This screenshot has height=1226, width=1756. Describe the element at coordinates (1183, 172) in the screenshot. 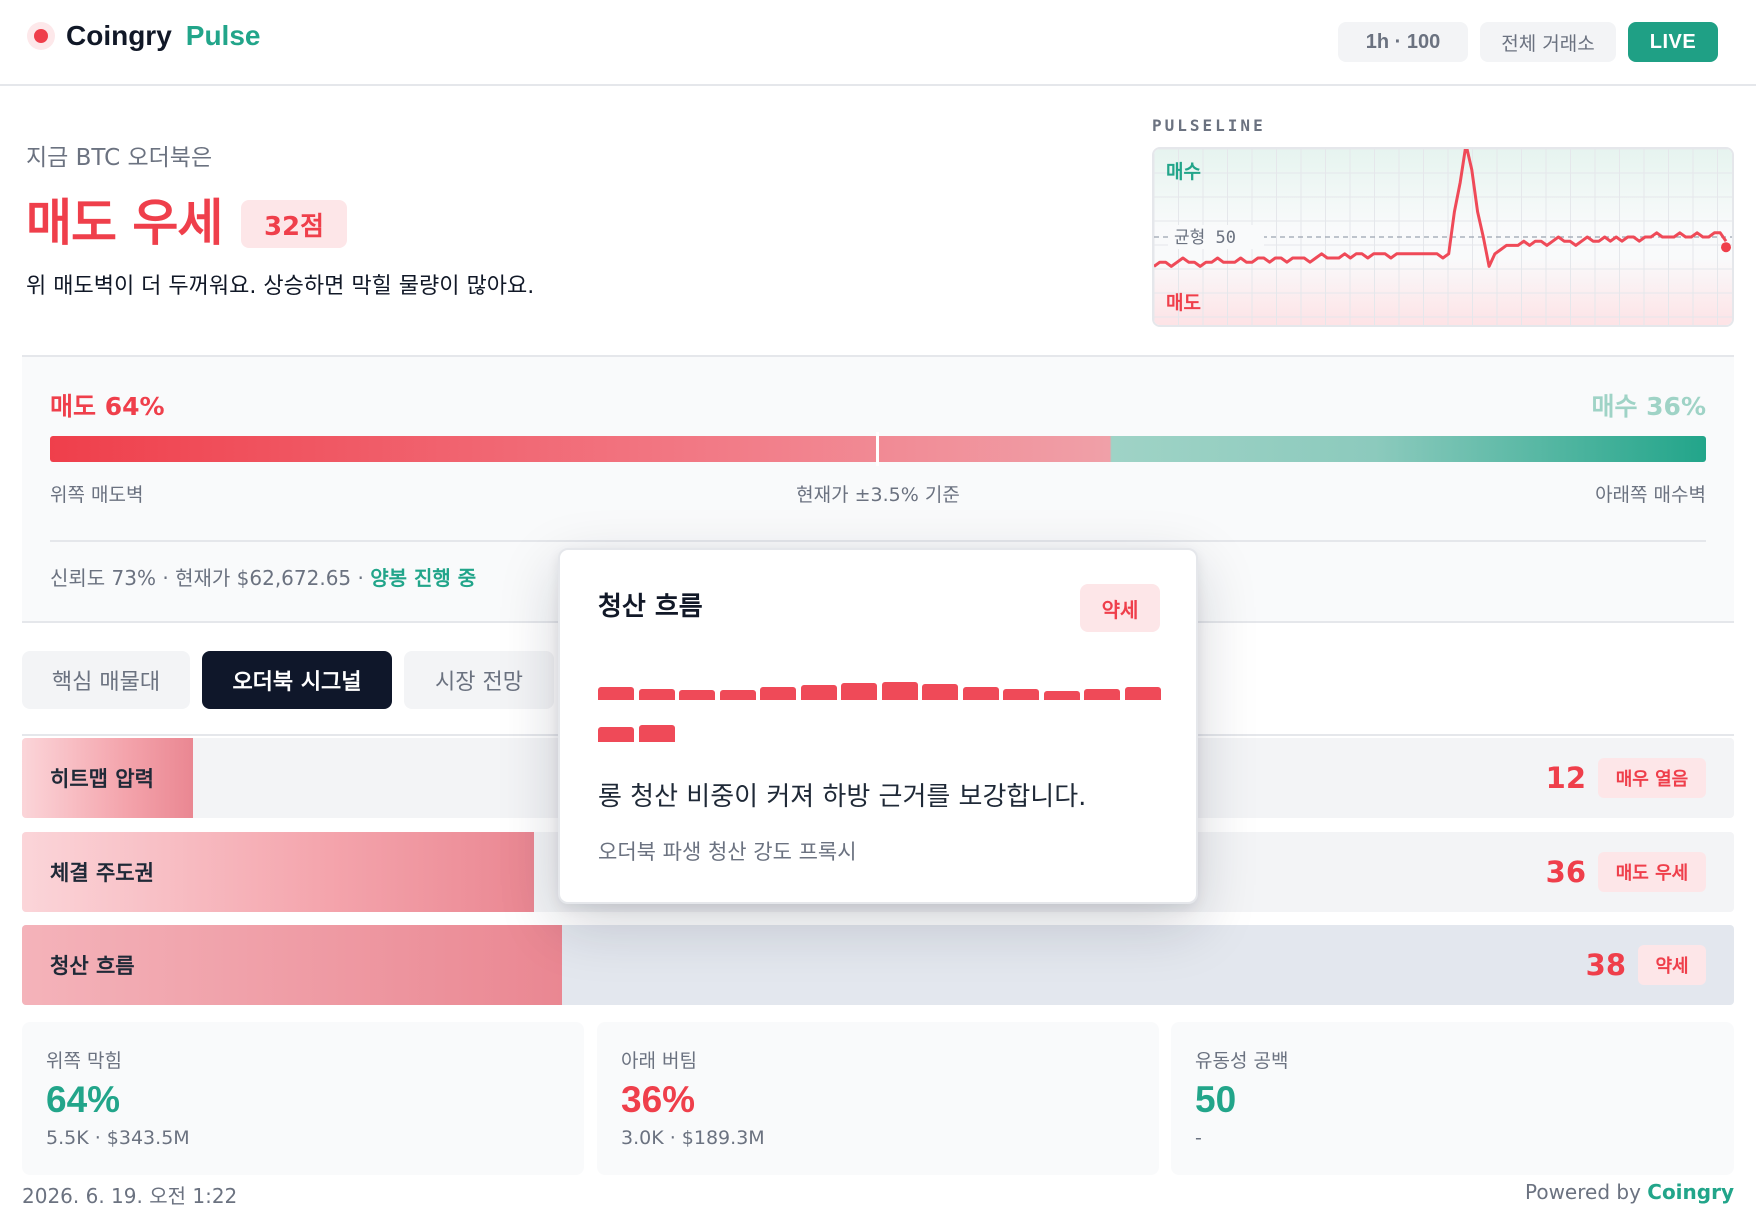

I see `pulseline-buy-label: 매수` at that location.